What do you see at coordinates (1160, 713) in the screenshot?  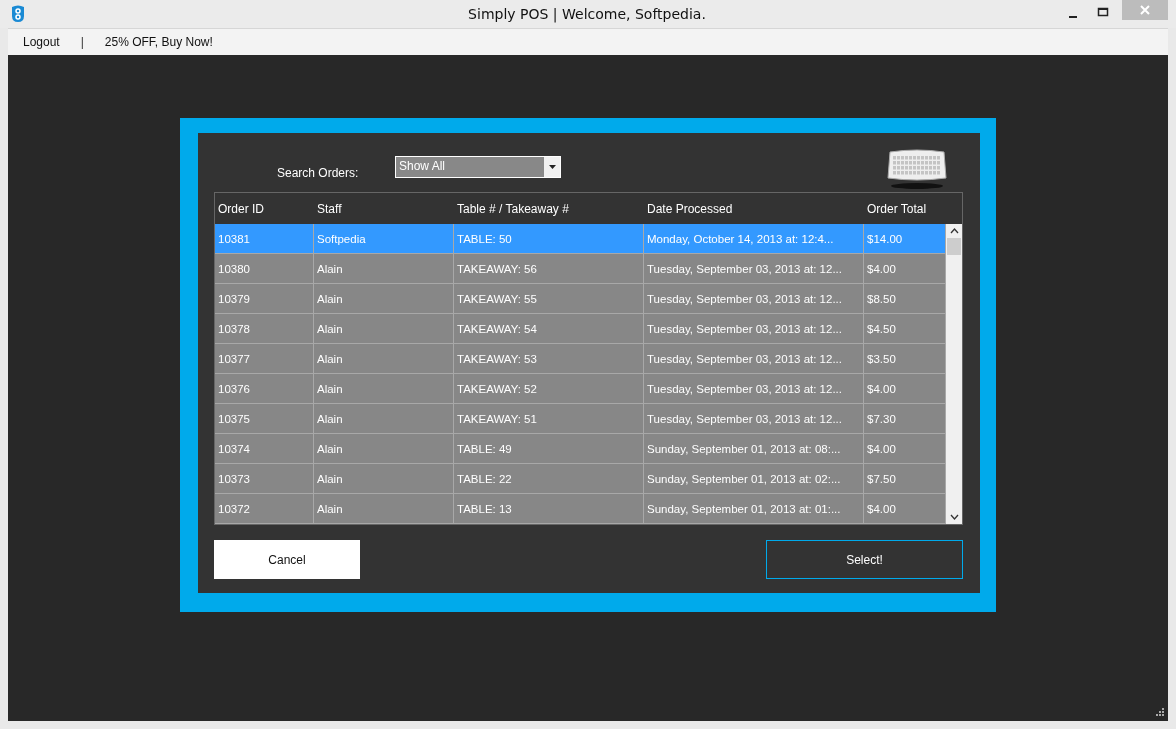 I see `resize-grip-icon` at bounding box center [1160, 713].